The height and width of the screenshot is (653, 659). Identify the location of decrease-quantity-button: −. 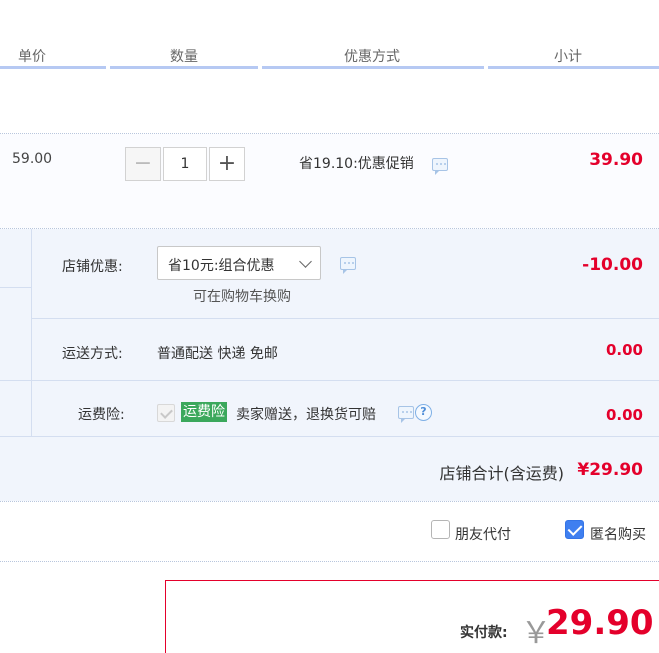
(143, 164).